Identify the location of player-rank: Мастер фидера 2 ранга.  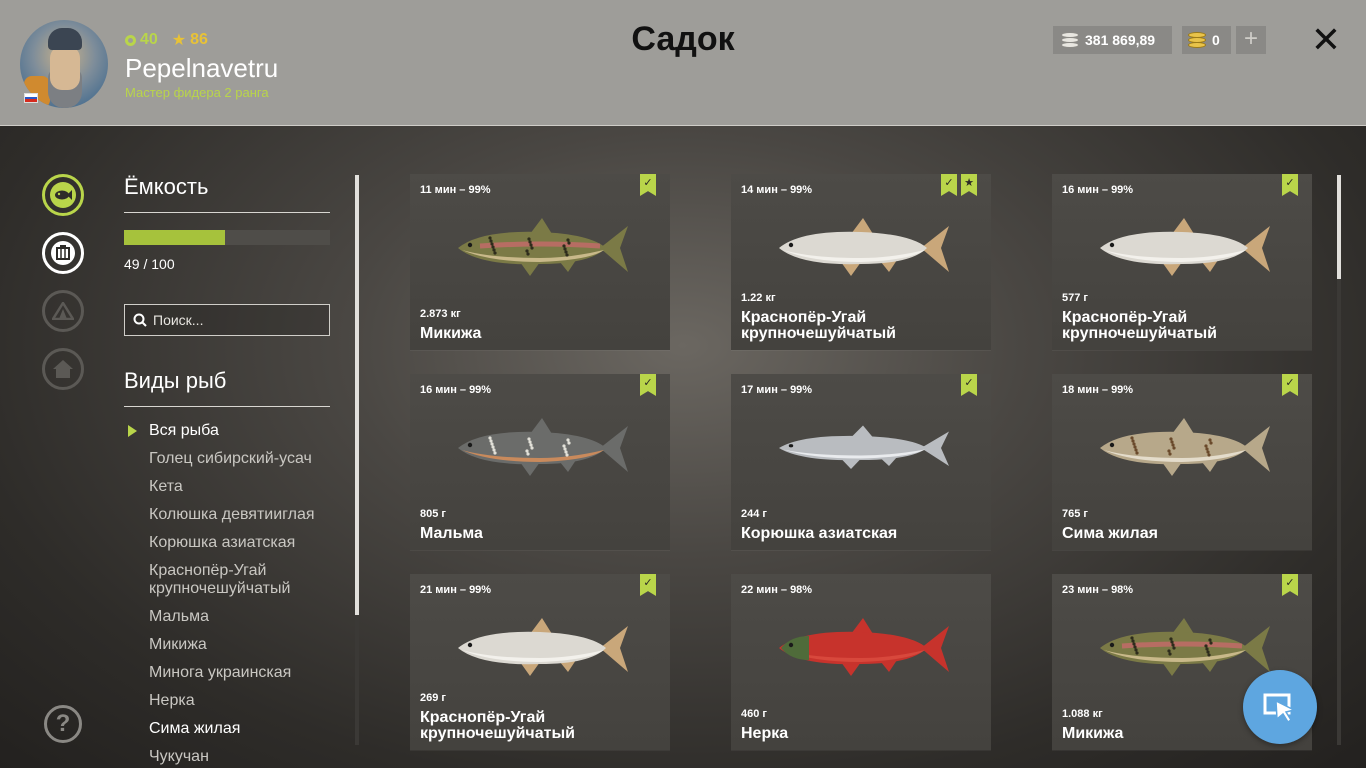
(197, 92).